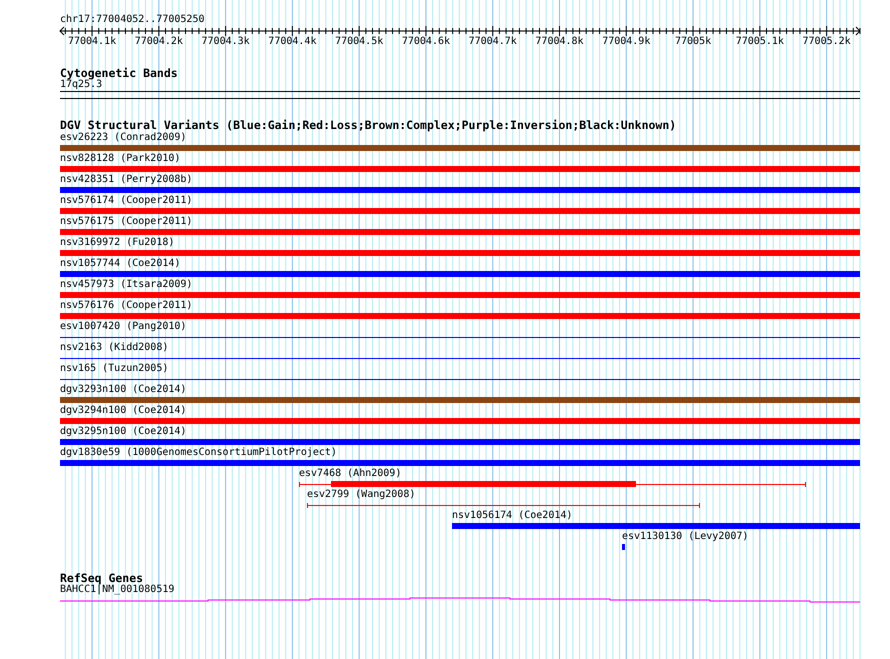 This screenshot has height=659, width=890. Describe the element at coordinates (426, 41) in the screenshot. I see `tick-label: 77004.6k` at that location.